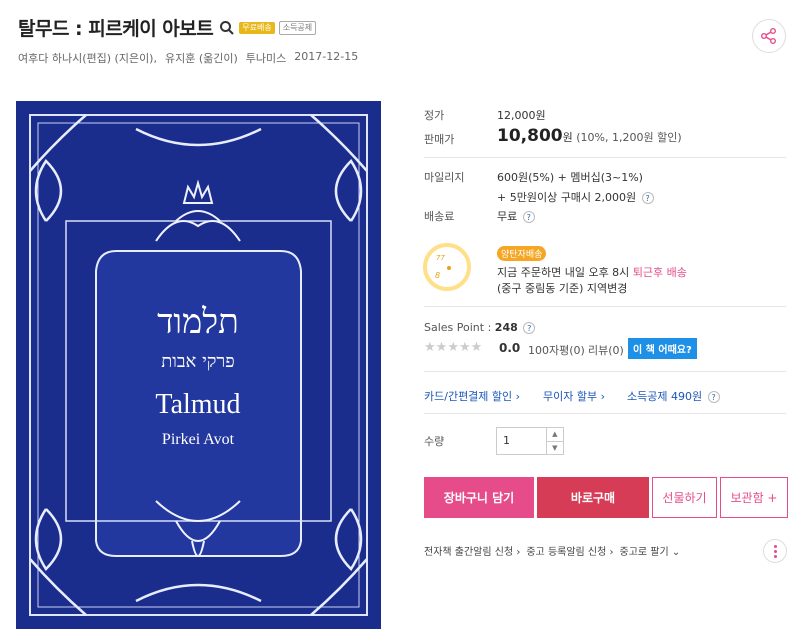  I want to click on shipping-value-wrap: 무료 ?, so click(516, 216).